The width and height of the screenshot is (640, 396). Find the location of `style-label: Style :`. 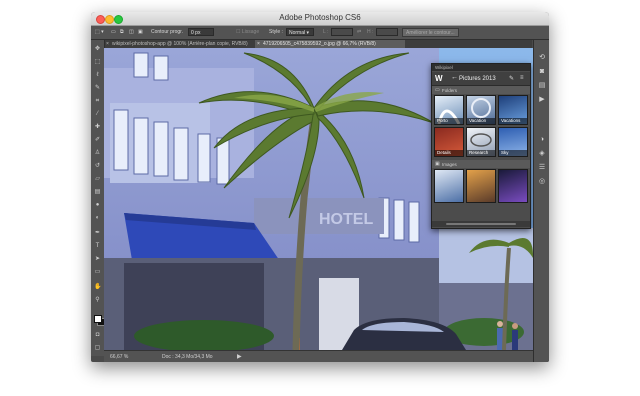

style-label: Style : is located at coordinates (276, 32).